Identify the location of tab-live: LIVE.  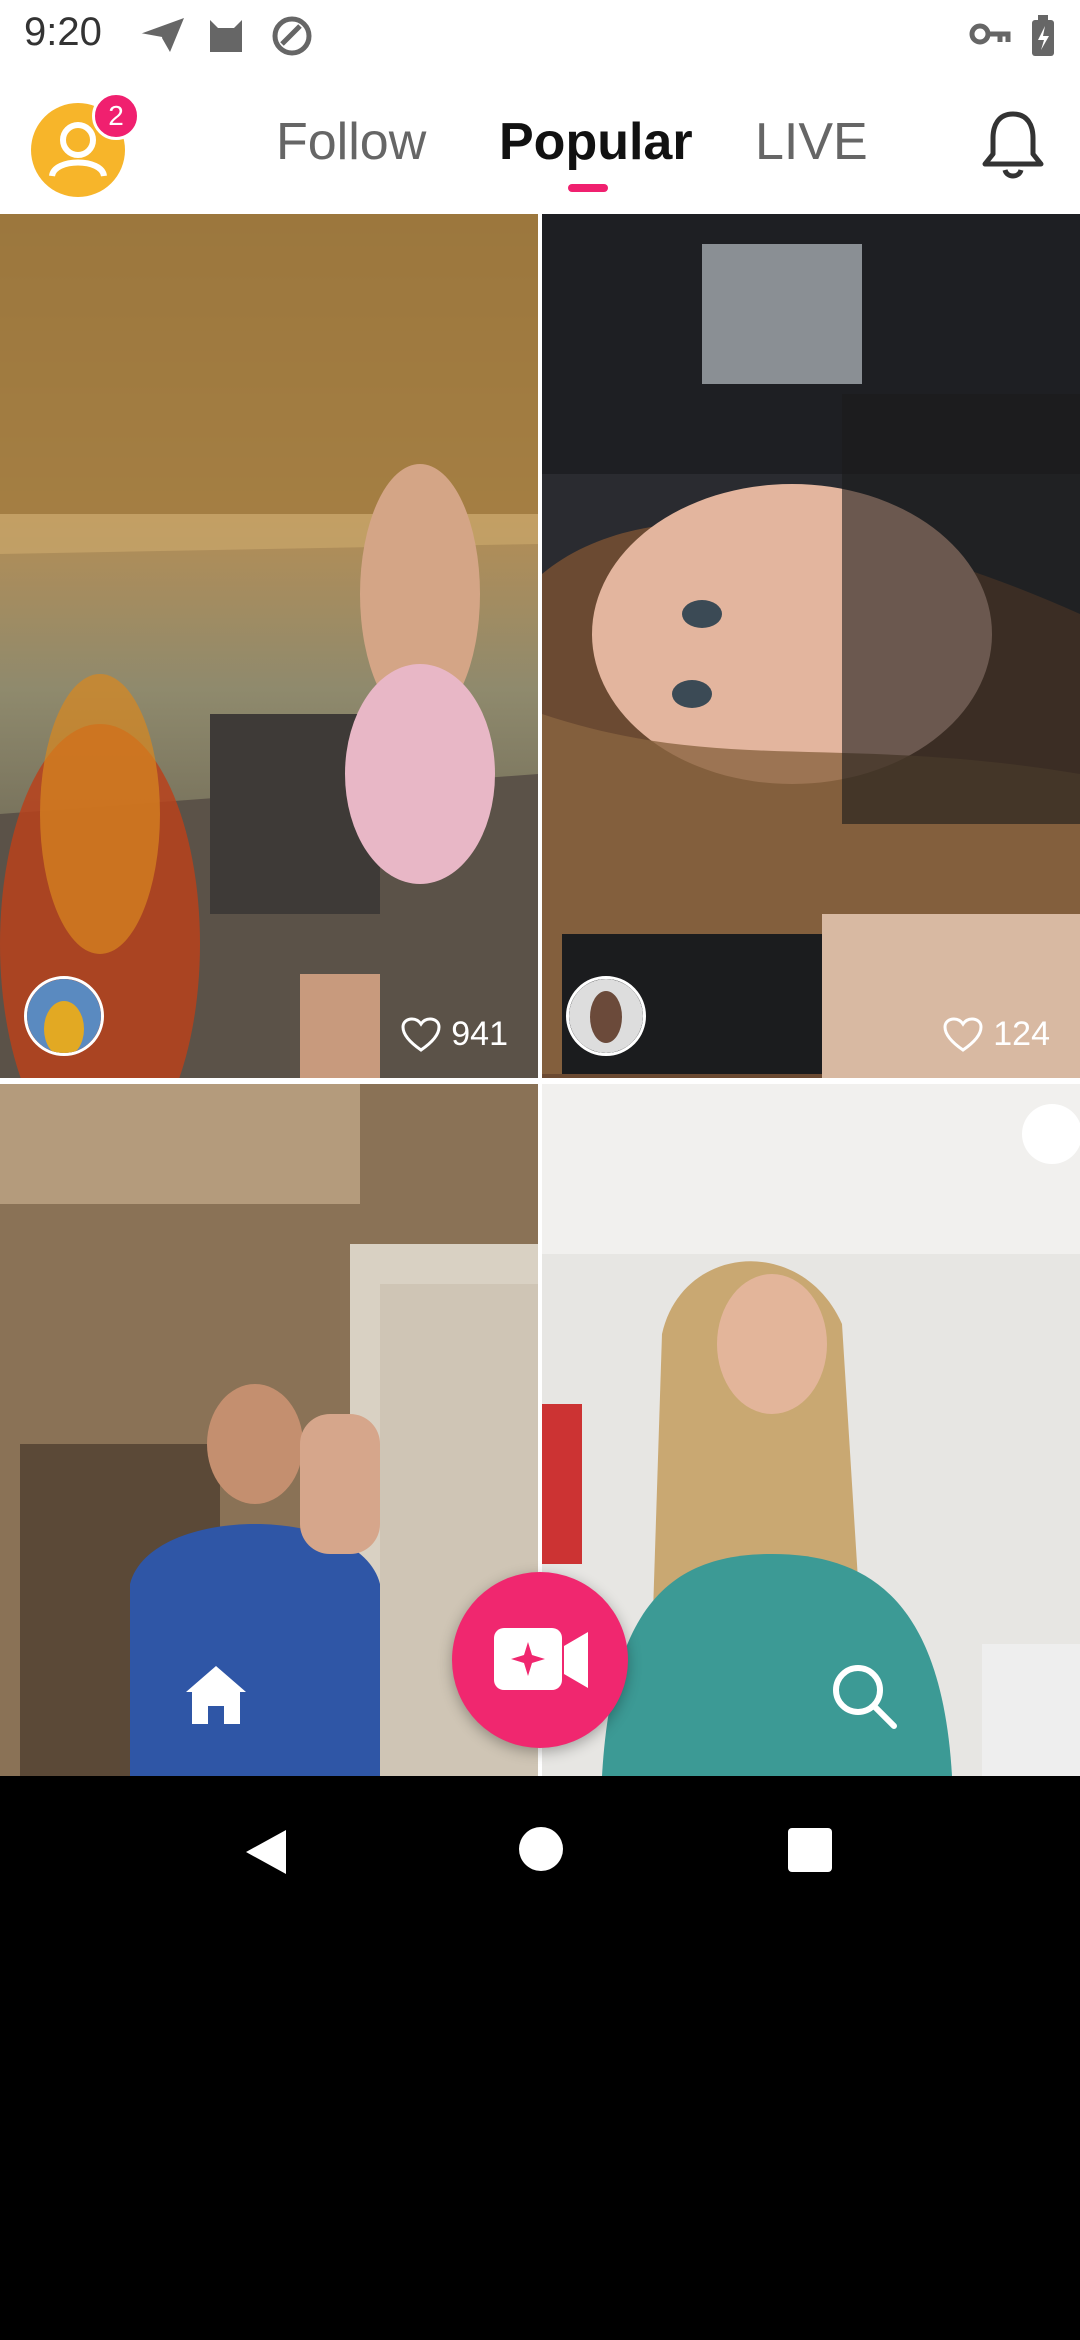
(811, 142).